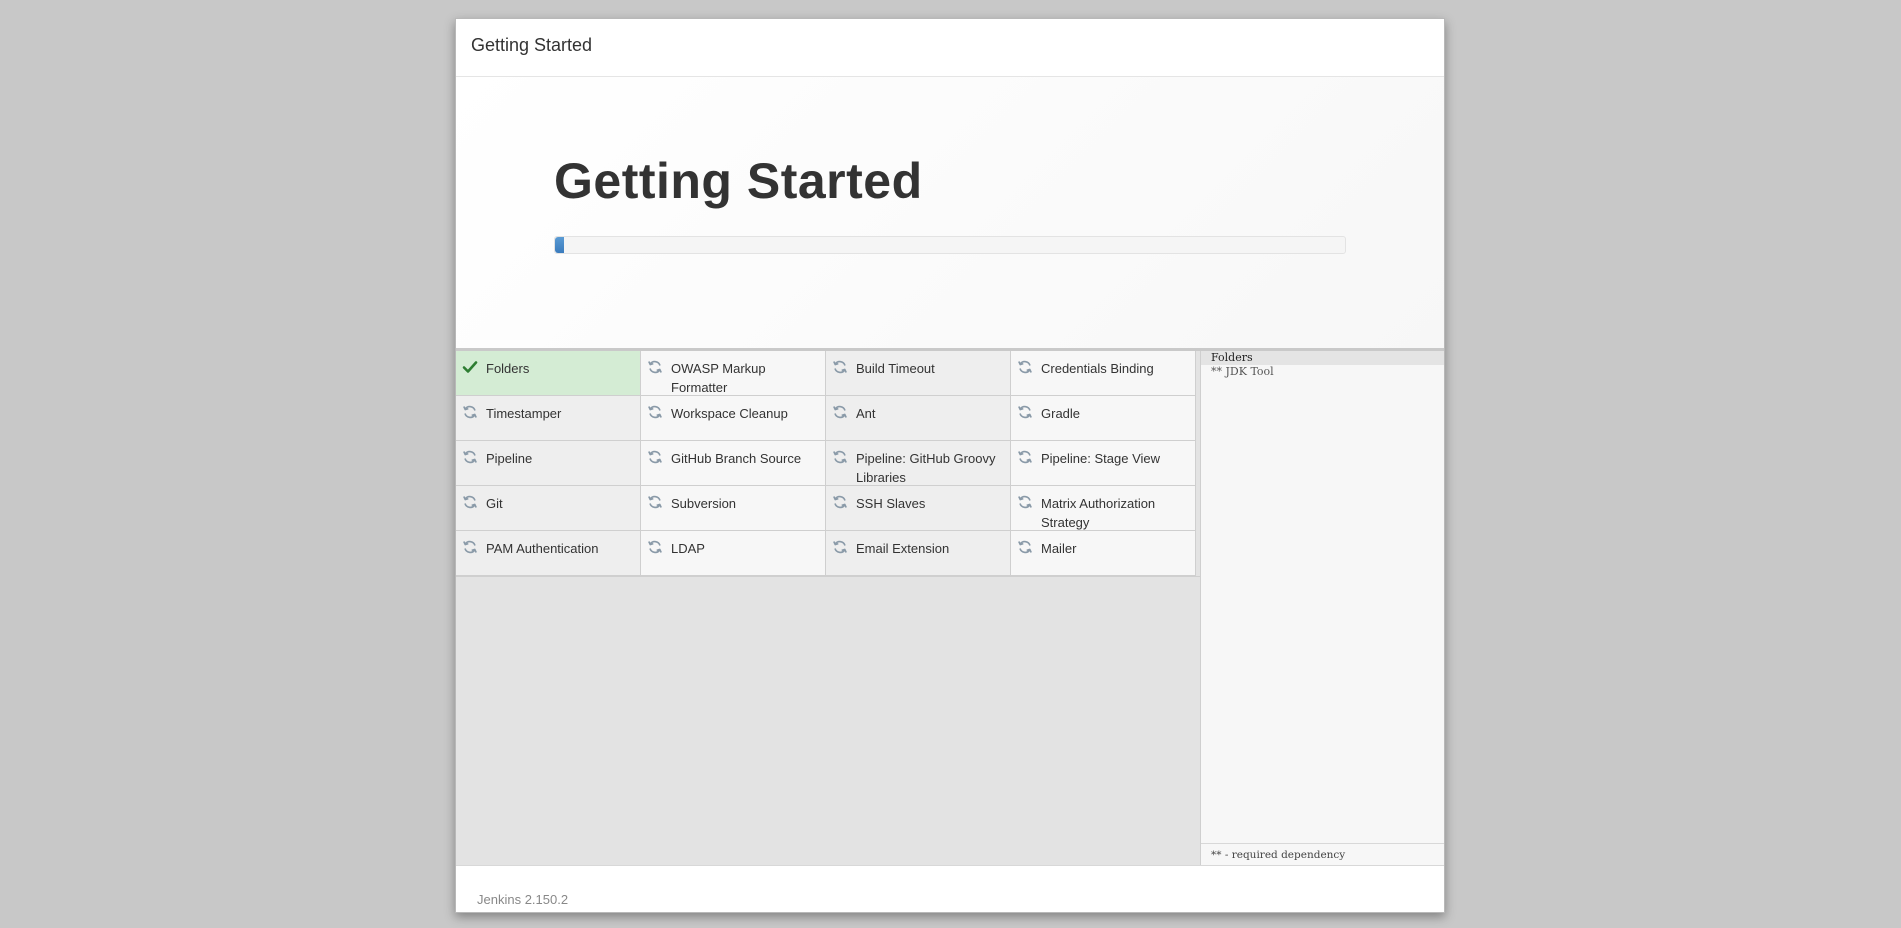 This screenshot has height=928, width=1901. I want to click on plugin-item: Pipeline: Stage View, so click(1103, 463).